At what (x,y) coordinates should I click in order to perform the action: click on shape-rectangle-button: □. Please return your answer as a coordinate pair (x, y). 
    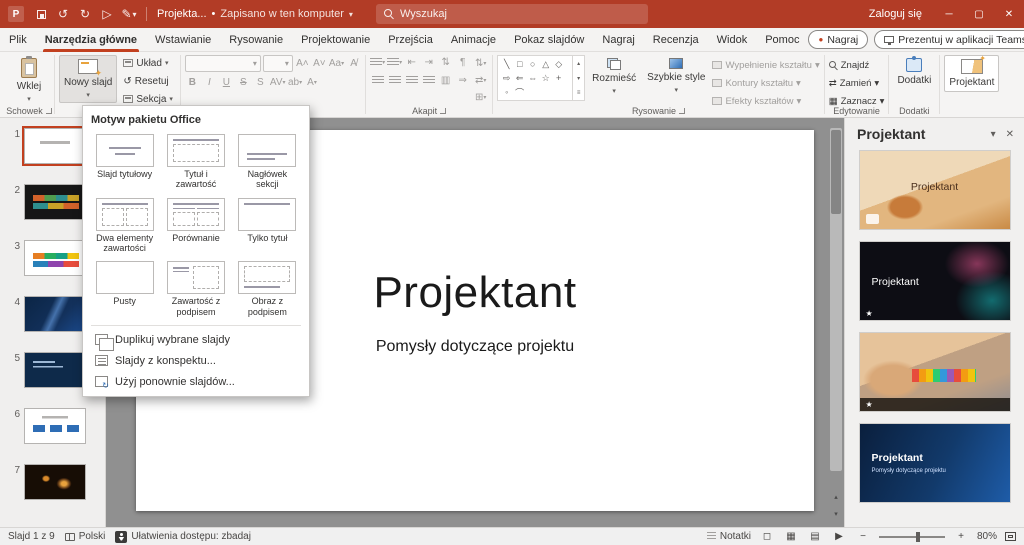
    Looking at the image, I should click on (519, 64).